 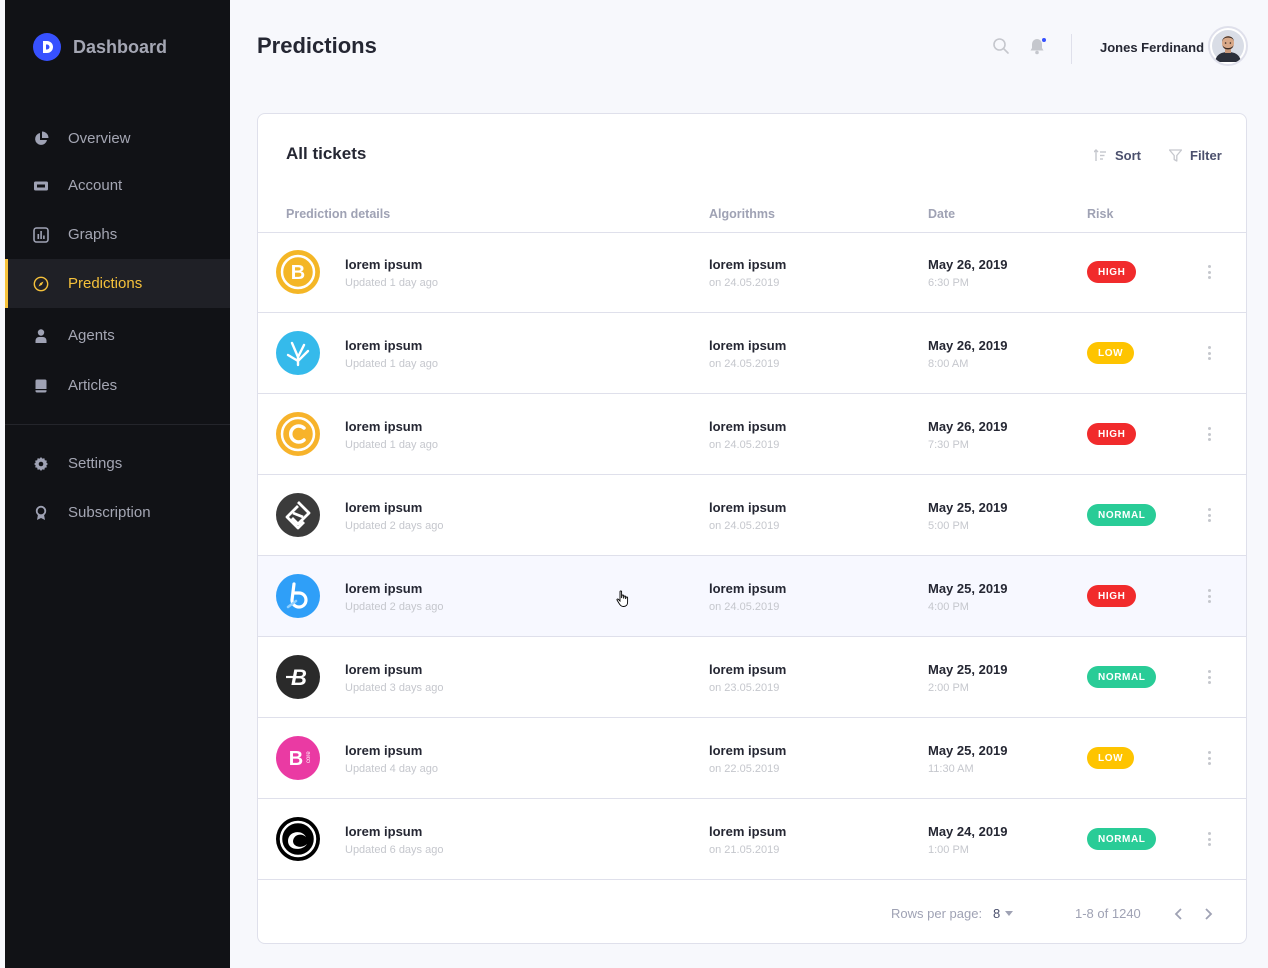 What do you see at coordinates (298, 839) in the screenshot?
I see `bittorrent-icon` at bounding box center [298, 839].